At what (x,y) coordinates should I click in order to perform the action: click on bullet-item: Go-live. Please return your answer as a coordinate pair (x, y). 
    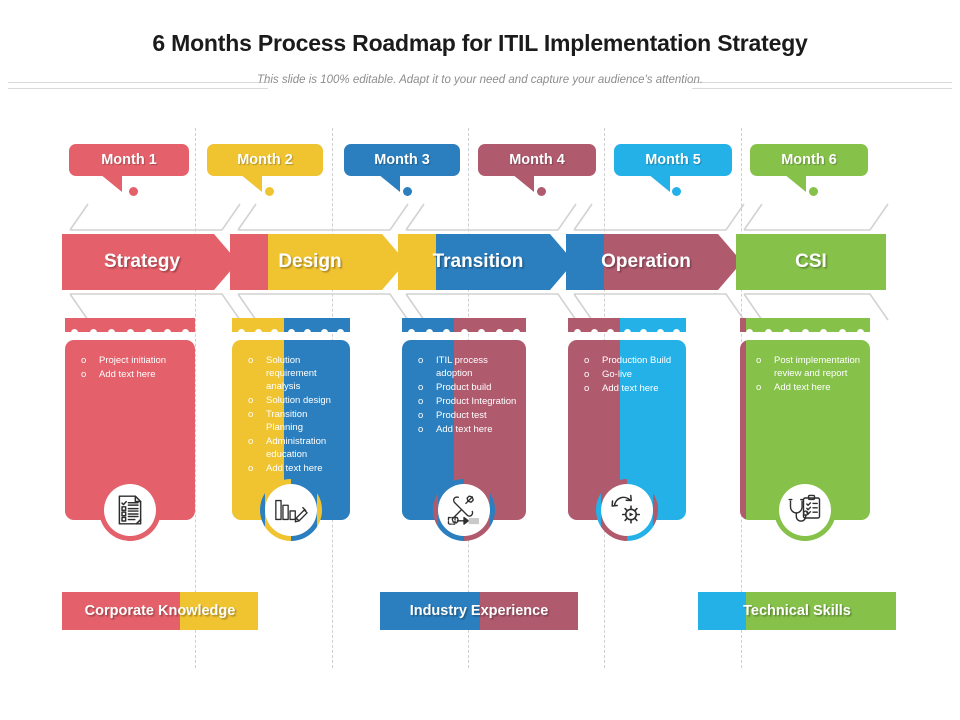
    Looking at the image, I should click on (630, 374).